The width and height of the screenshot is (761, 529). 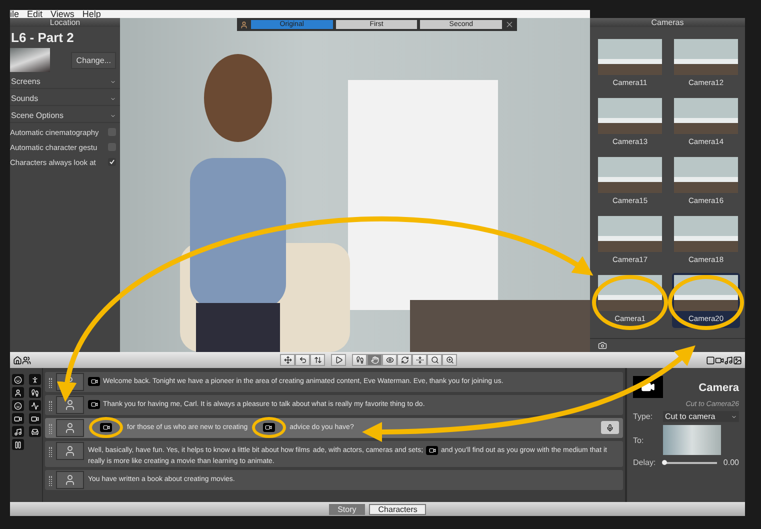 I want to click on move-icon, so click(x=288, y=360).